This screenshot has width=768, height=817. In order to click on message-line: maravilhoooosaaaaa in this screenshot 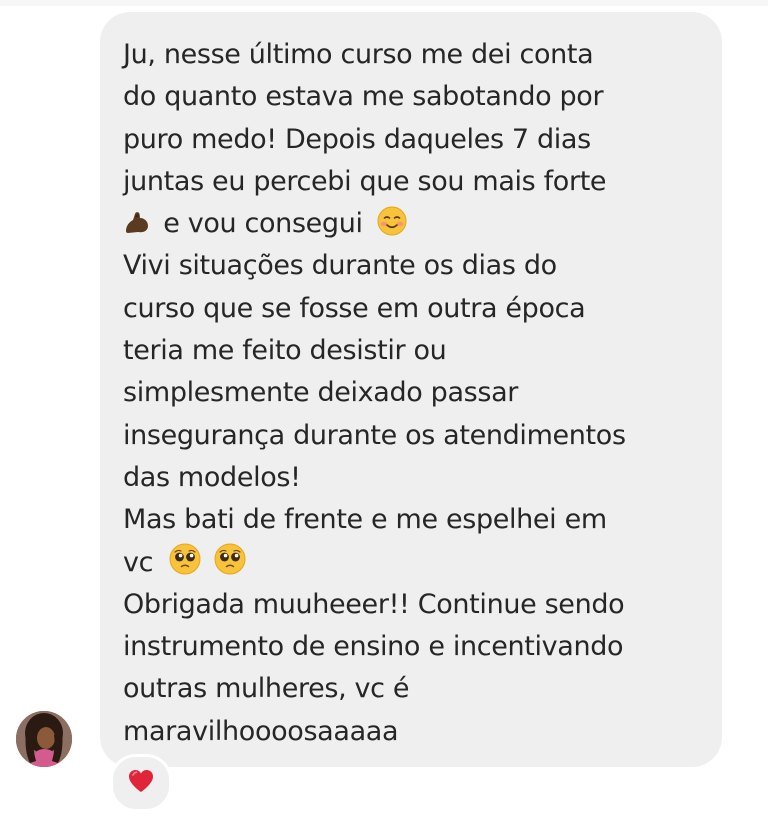, I will do `click(261, 731)`.